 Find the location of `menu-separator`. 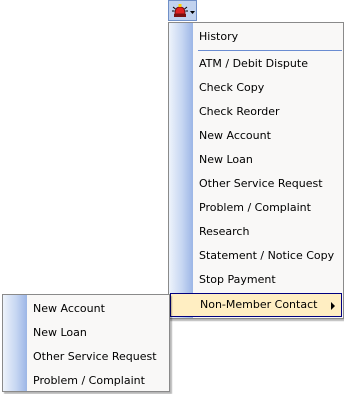

menu-separator is located at coordinates (270, 50).